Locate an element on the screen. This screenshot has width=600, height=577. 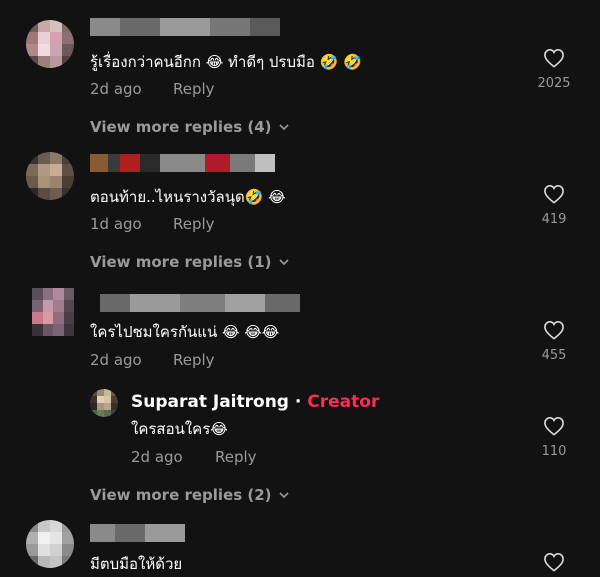
like-area is located at coordinates (554, 562).